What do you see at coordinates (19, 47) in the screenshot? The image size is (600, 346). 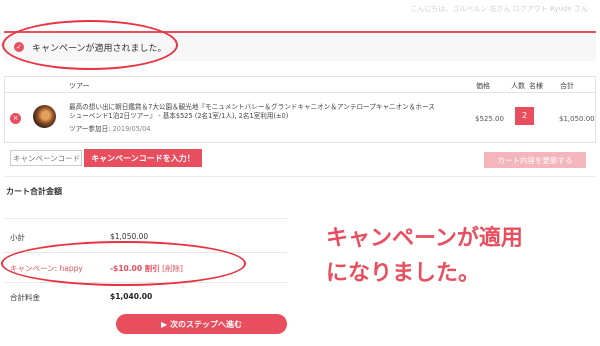 I see `check-icon: ✓` at bounding box center [19, 47].